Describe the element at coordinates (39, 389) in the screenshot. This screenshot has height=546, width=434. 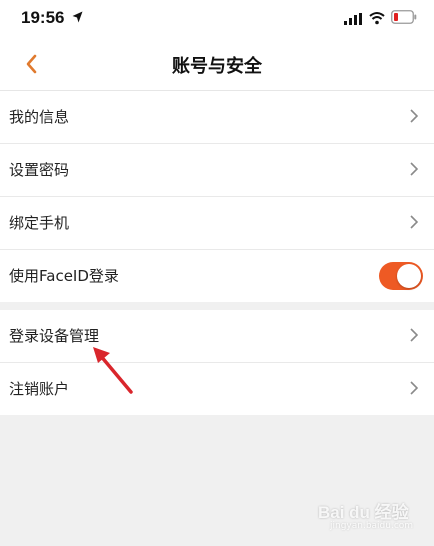
I see `row-label: 注销账户` at that location.